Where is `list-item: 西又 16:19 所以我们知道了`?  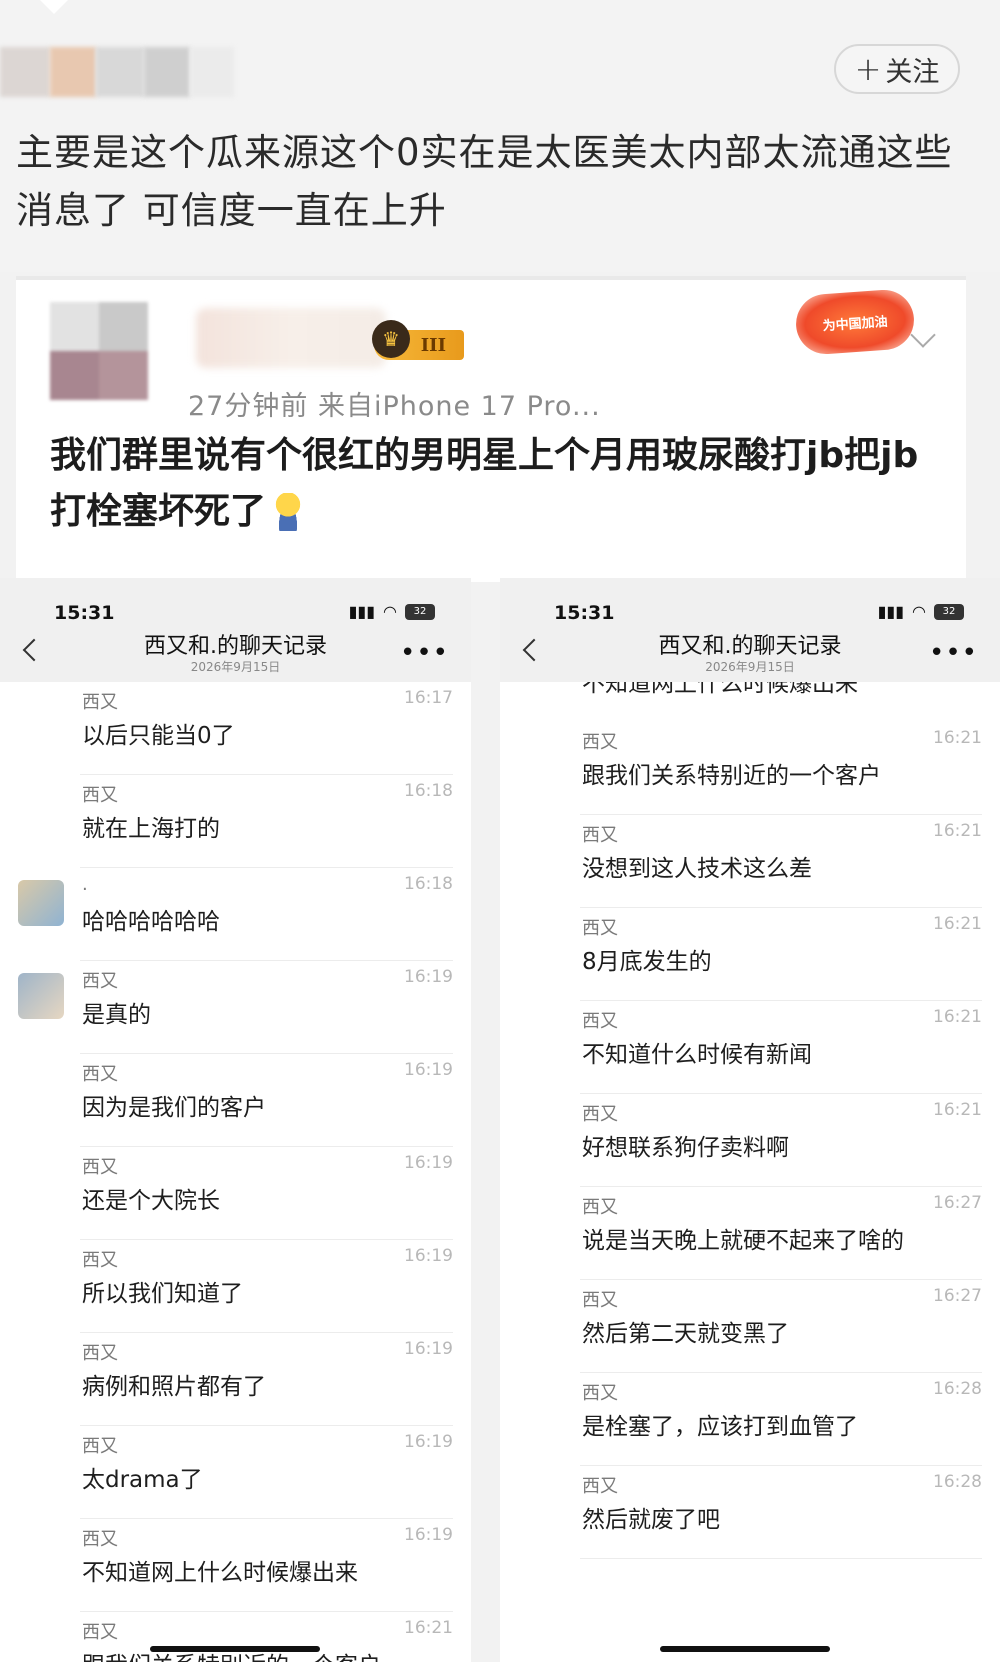
list-item: 西又 16:19 所以我们知道了 is located at coordinates (266, 1286).